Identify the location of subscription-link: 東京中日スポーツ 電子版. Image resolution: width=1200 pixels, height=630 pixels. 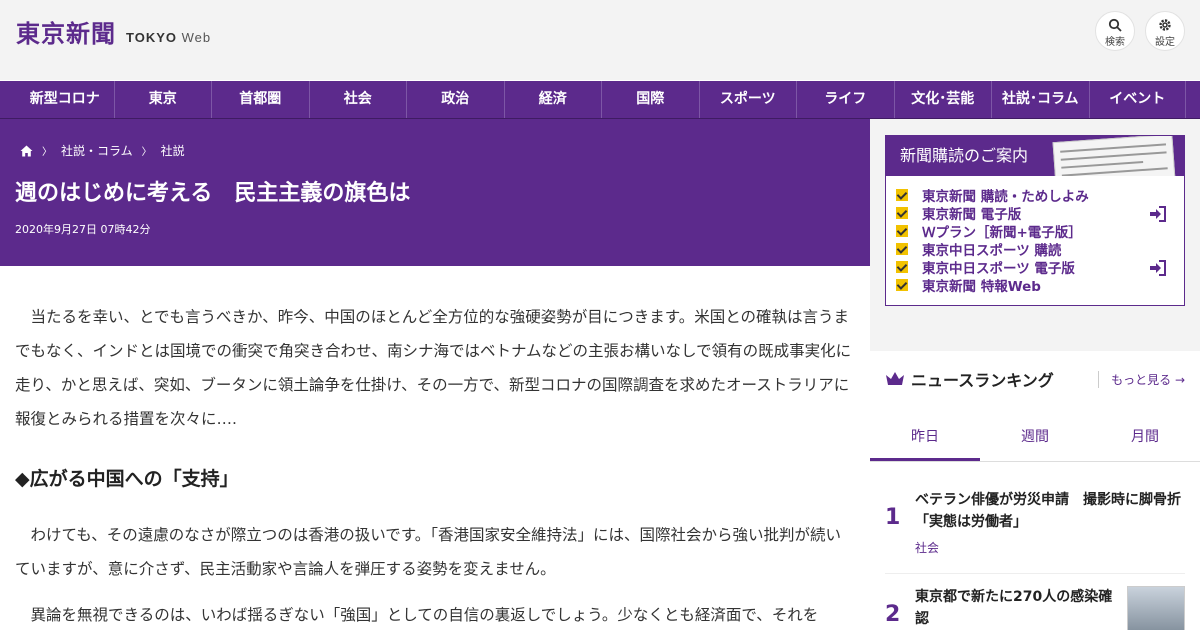
(1040, 267).